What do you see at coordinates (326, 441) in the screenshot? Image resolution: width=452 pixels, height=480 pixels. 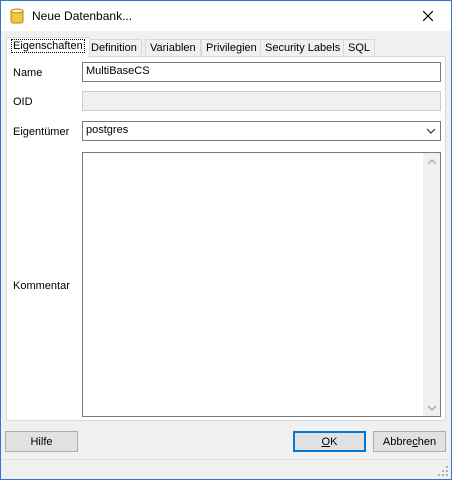 I see `ok-mnemonic: O` at bounding box center [326, 441].